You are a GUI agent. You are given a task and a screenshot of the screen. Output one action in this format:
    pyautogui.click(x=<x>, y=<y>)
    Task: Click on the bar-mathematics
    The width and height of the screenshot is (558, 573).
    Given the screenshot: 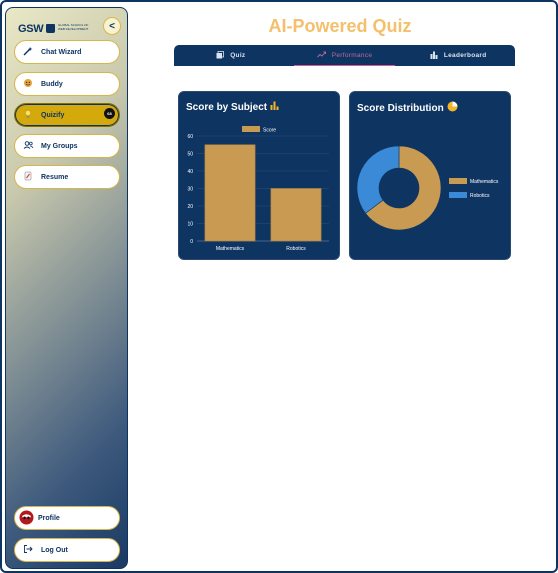 What is the action you would take?
    pyautogui.click(x=230, y=193)
    